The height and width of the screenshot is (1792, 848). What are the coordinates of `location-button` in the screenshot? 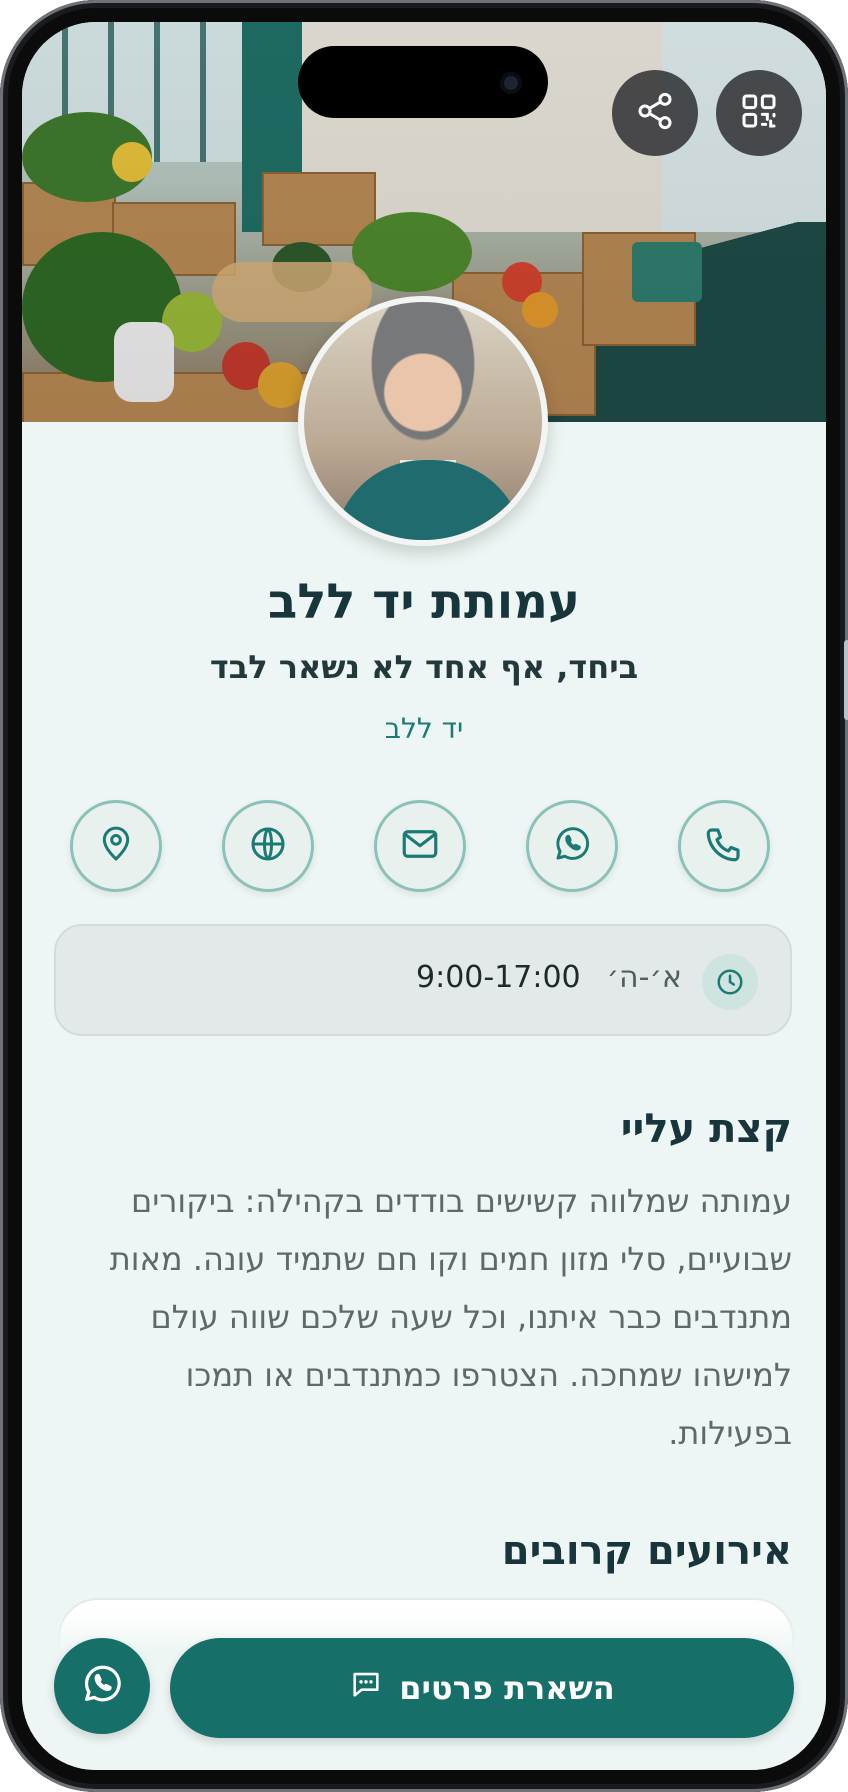 It's located at (116, 846).